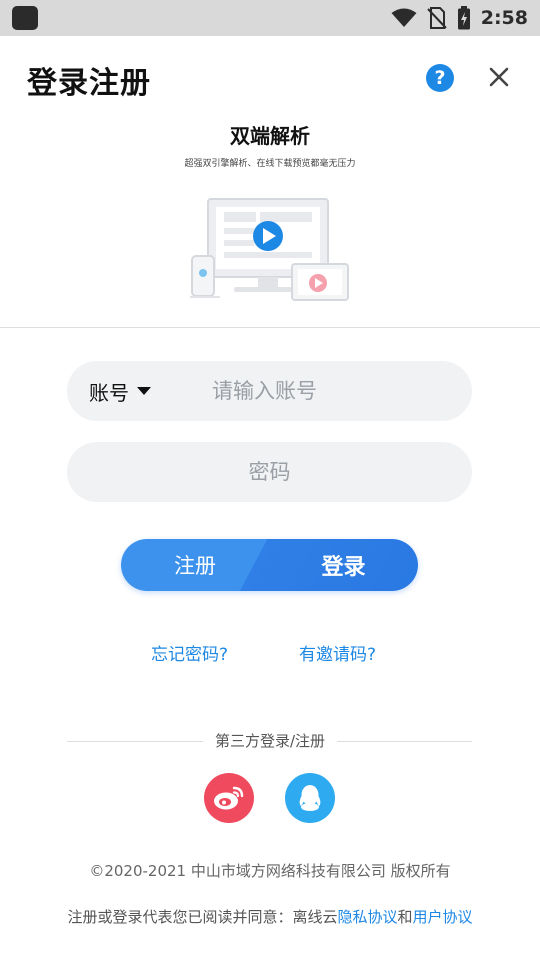  Describe the element at coordinates (25, 18) in the screenshot. I see `app-icon` at that location.